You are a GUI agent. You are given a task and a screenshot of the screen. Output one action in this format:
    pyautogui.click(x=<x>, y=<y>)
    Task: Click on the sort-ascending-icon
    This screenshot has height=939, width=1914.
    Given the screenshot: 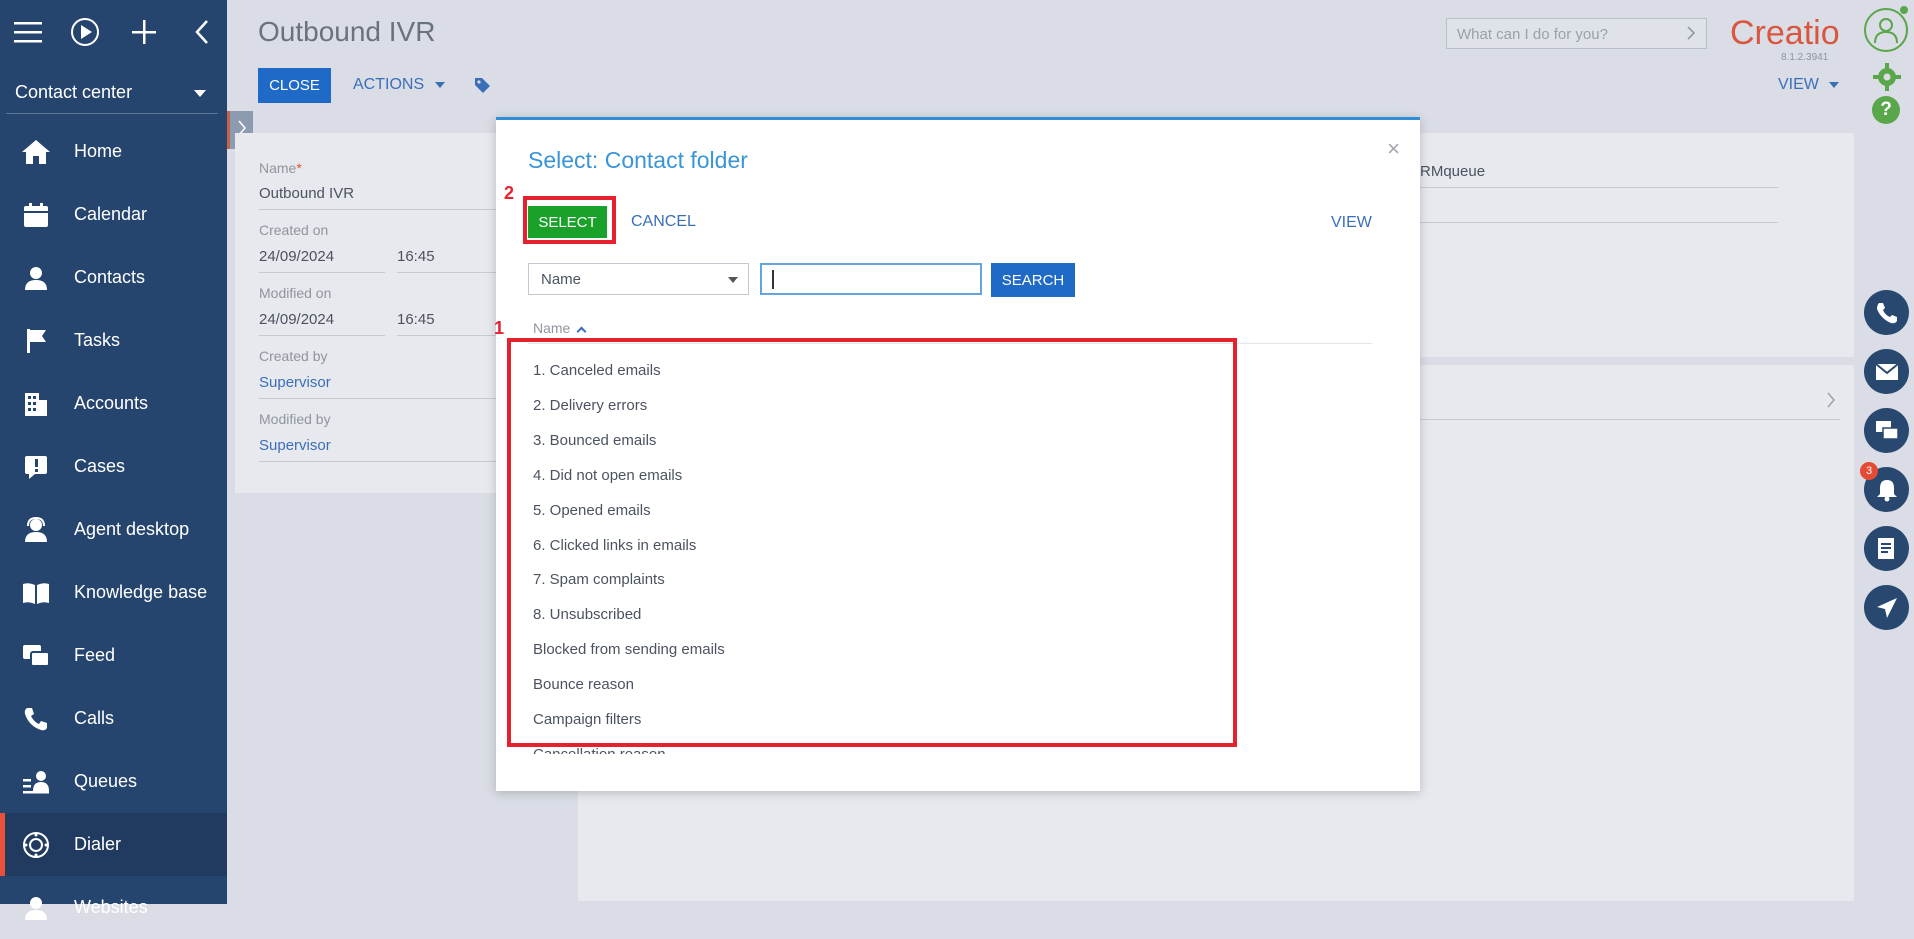 What is the action you would take?
    pyautogui.click(x=581, y=331)
    